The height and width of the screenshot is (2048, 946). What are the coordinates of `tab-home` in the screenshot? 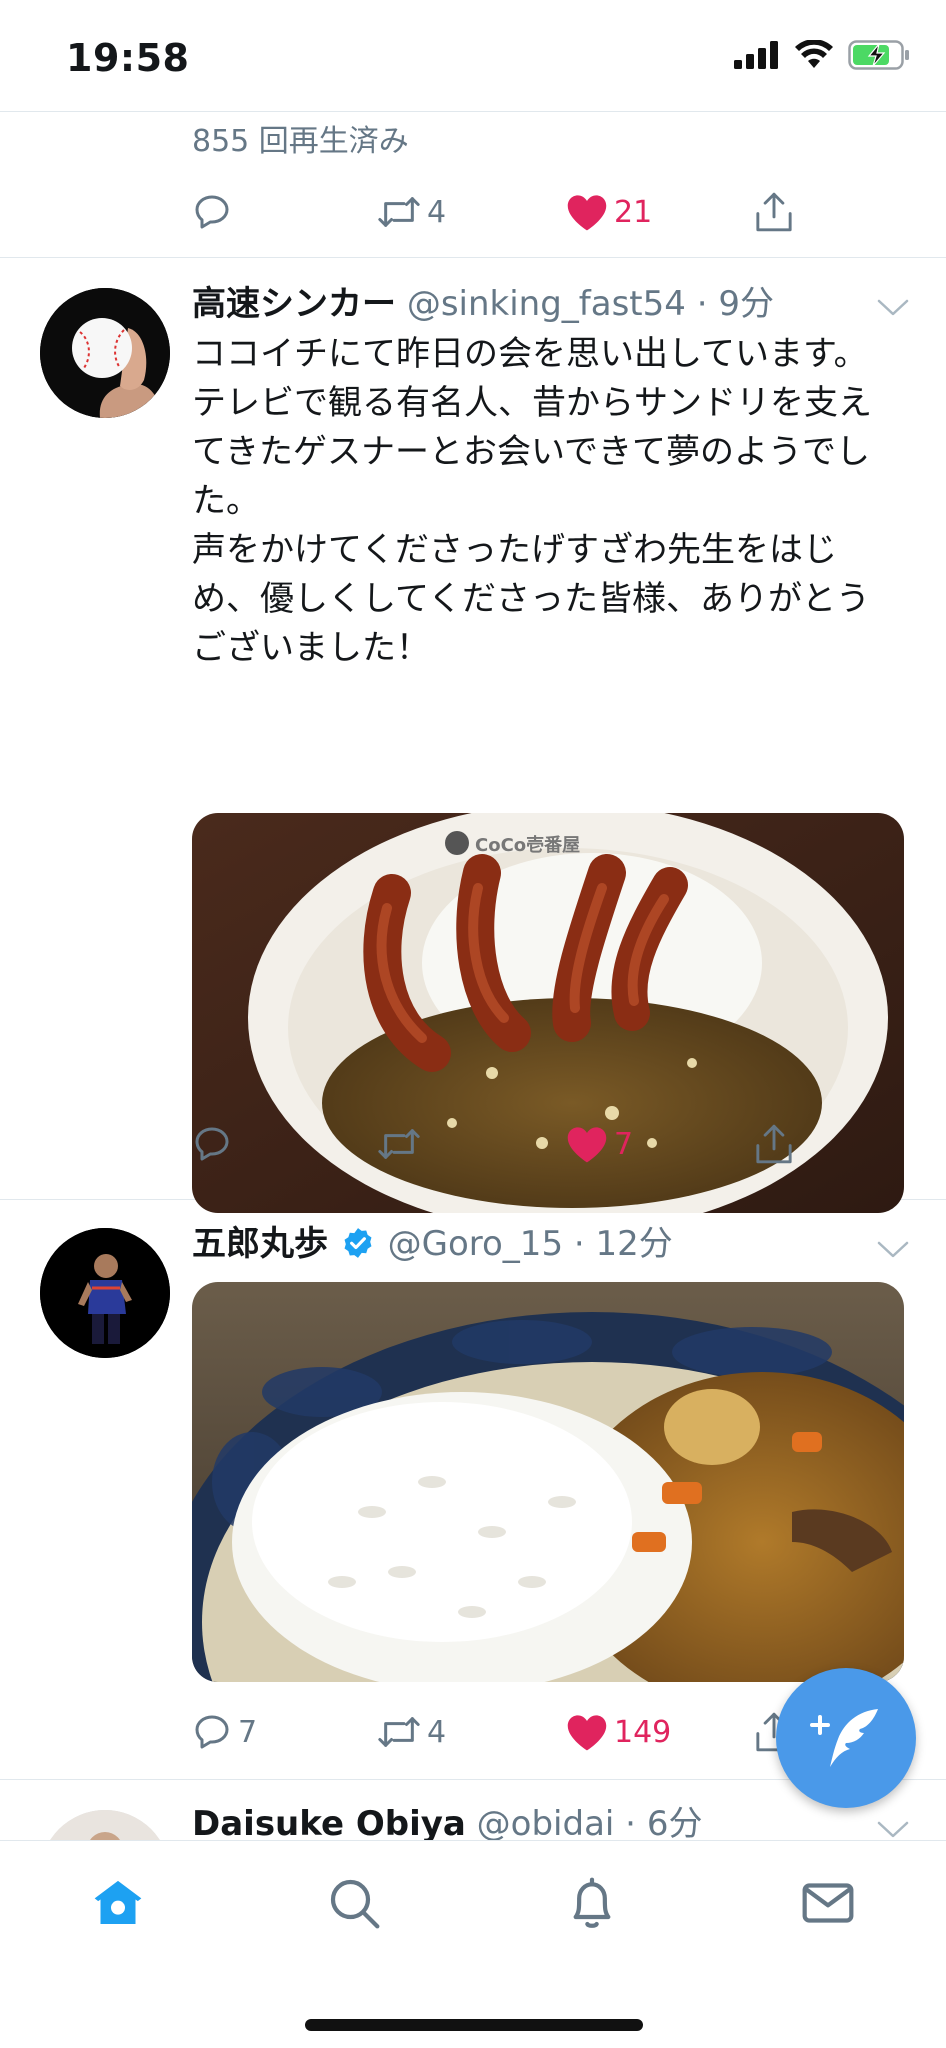 It's located at (118, 1903).